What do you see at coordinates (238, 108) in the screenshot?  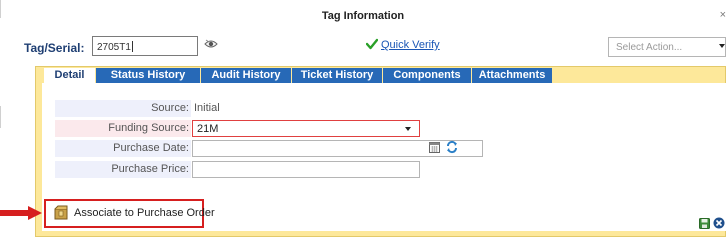 I see `source-row: Source: Initial` at bounding box center [238, 108].